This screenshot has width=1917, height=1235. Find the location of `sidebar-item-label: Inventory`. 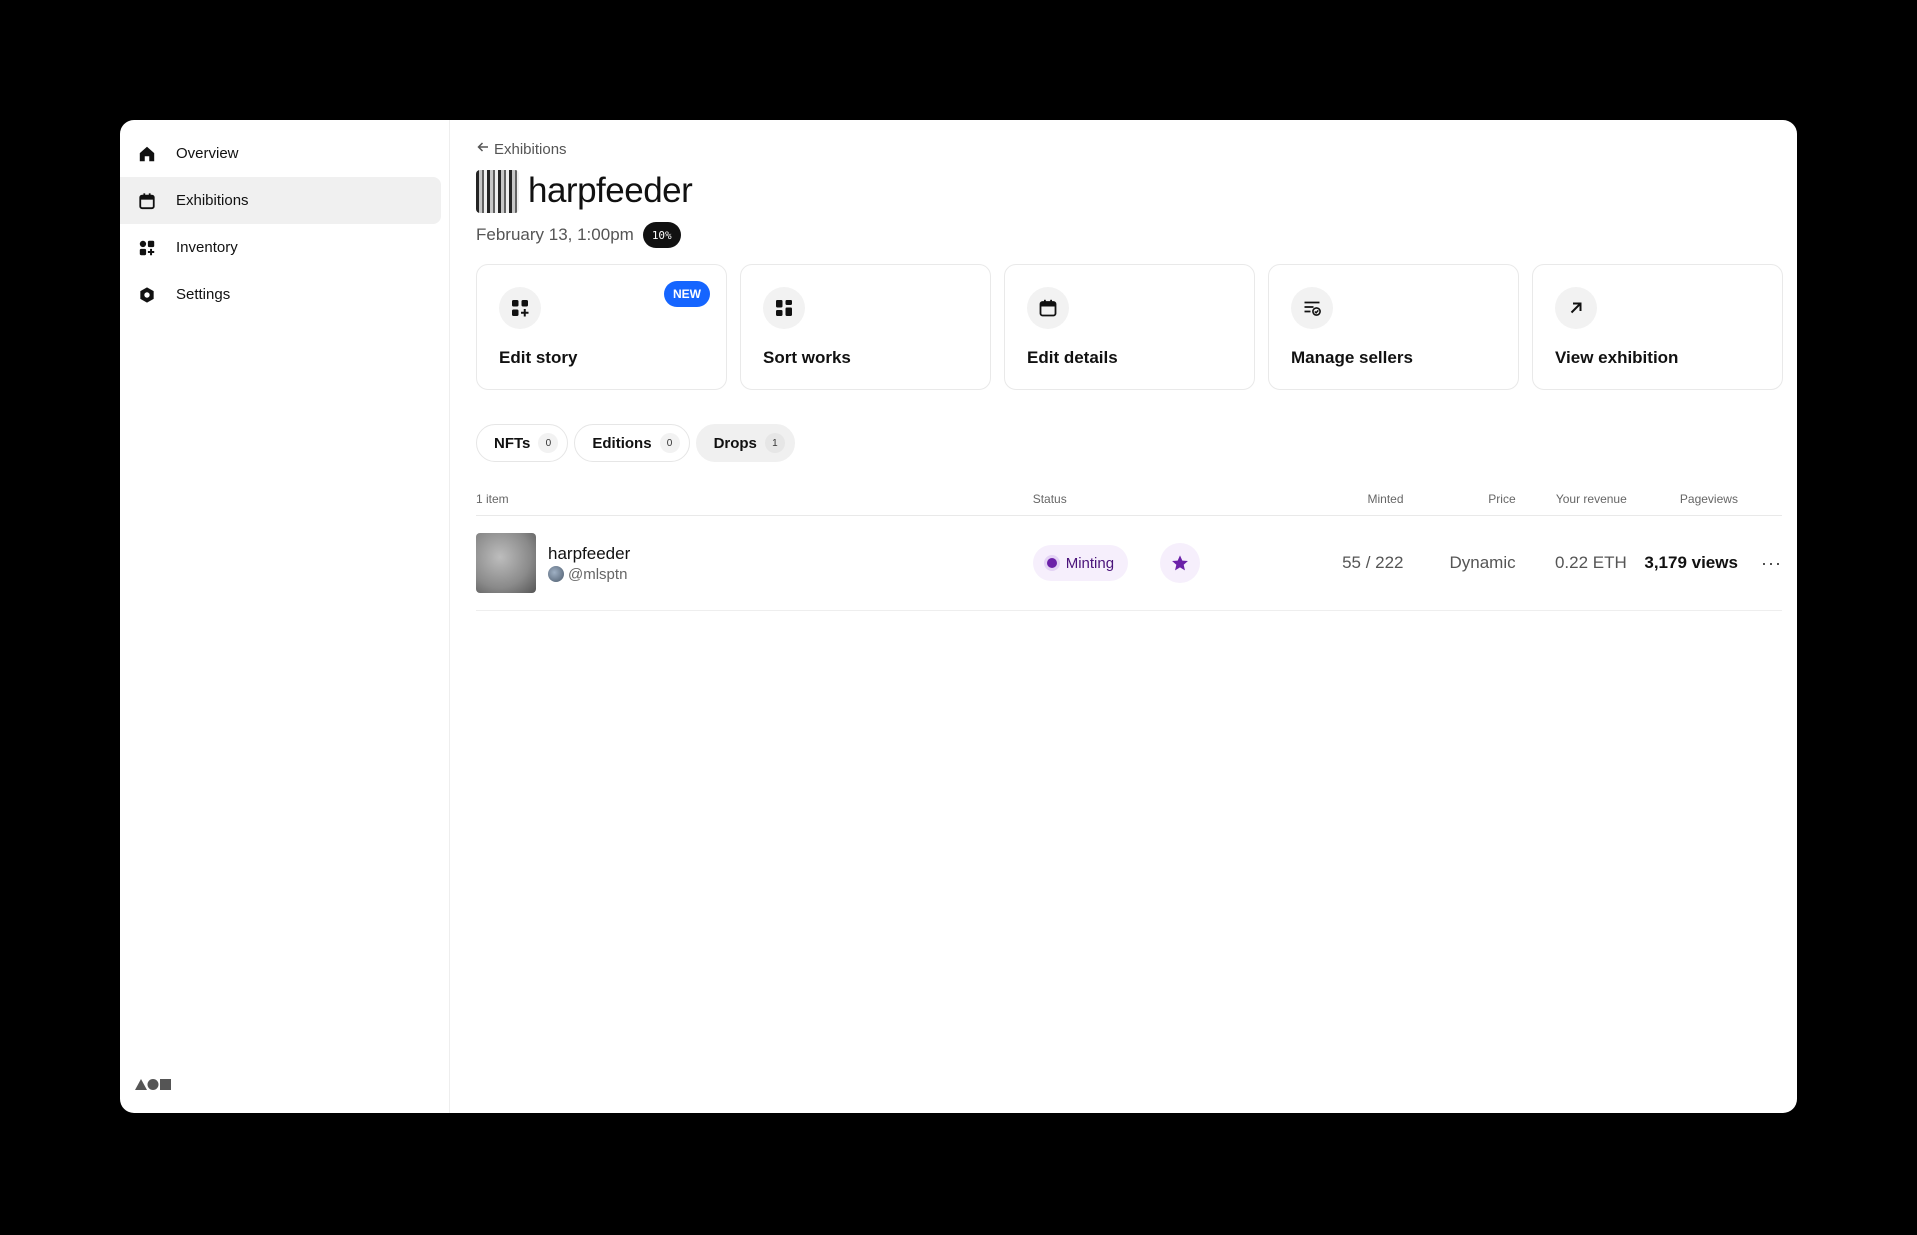

sidebar-item-label: Inventory is located at coordinates (207, 247).